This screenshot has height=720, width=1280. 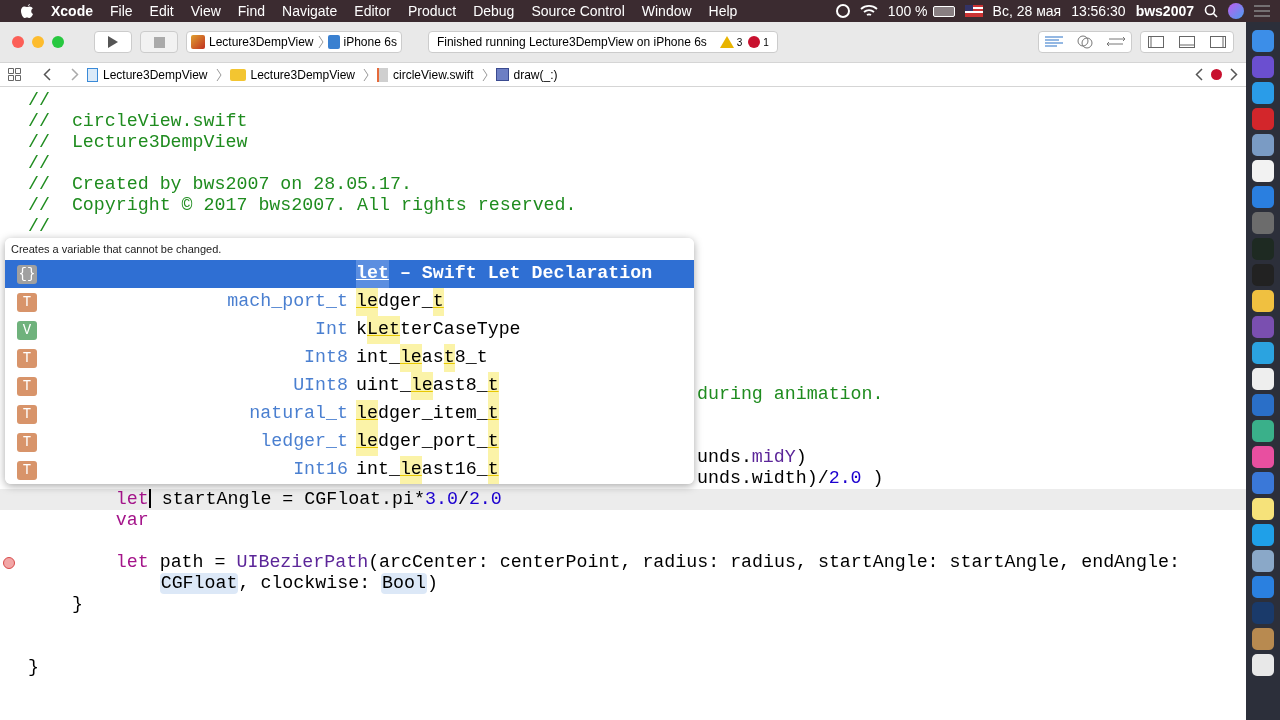 I want to click on list-icon, so click(x=1262, y=11).